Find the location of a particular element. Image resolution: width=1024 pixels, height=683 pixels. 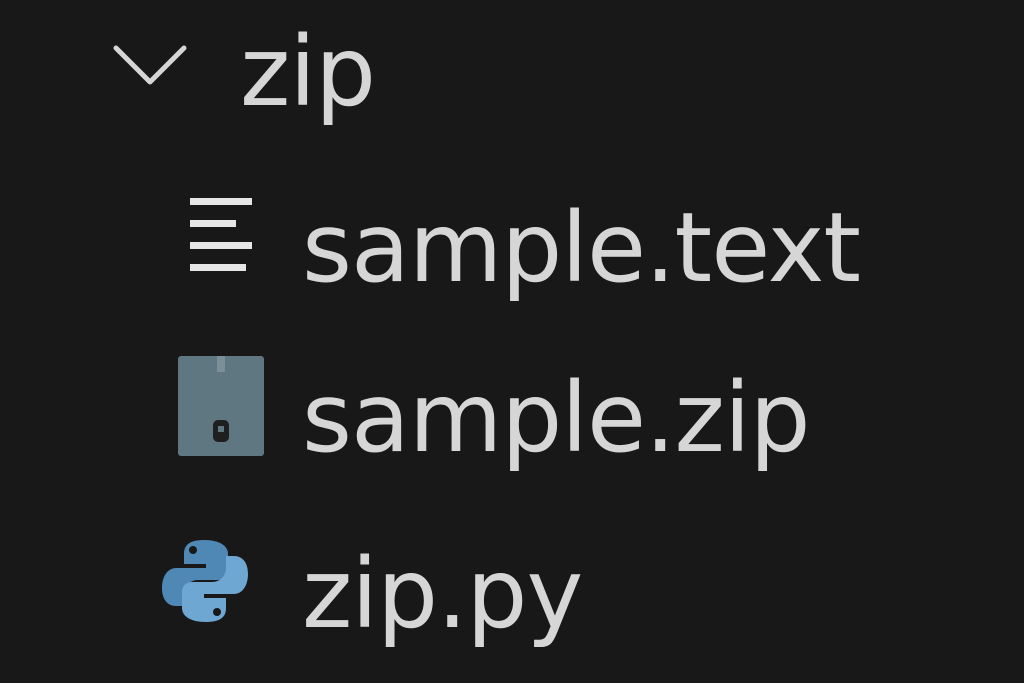

chevron-down-icon is located at coordinates (150, 65).